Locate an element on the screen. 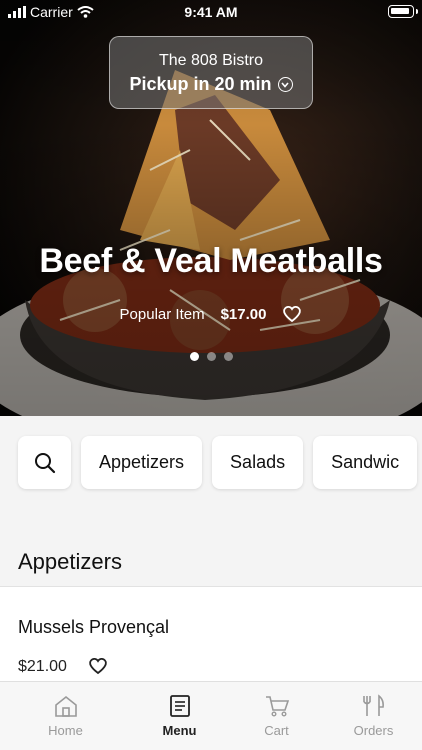  clock: 9:41 AM is located at coordinates (211, 12).